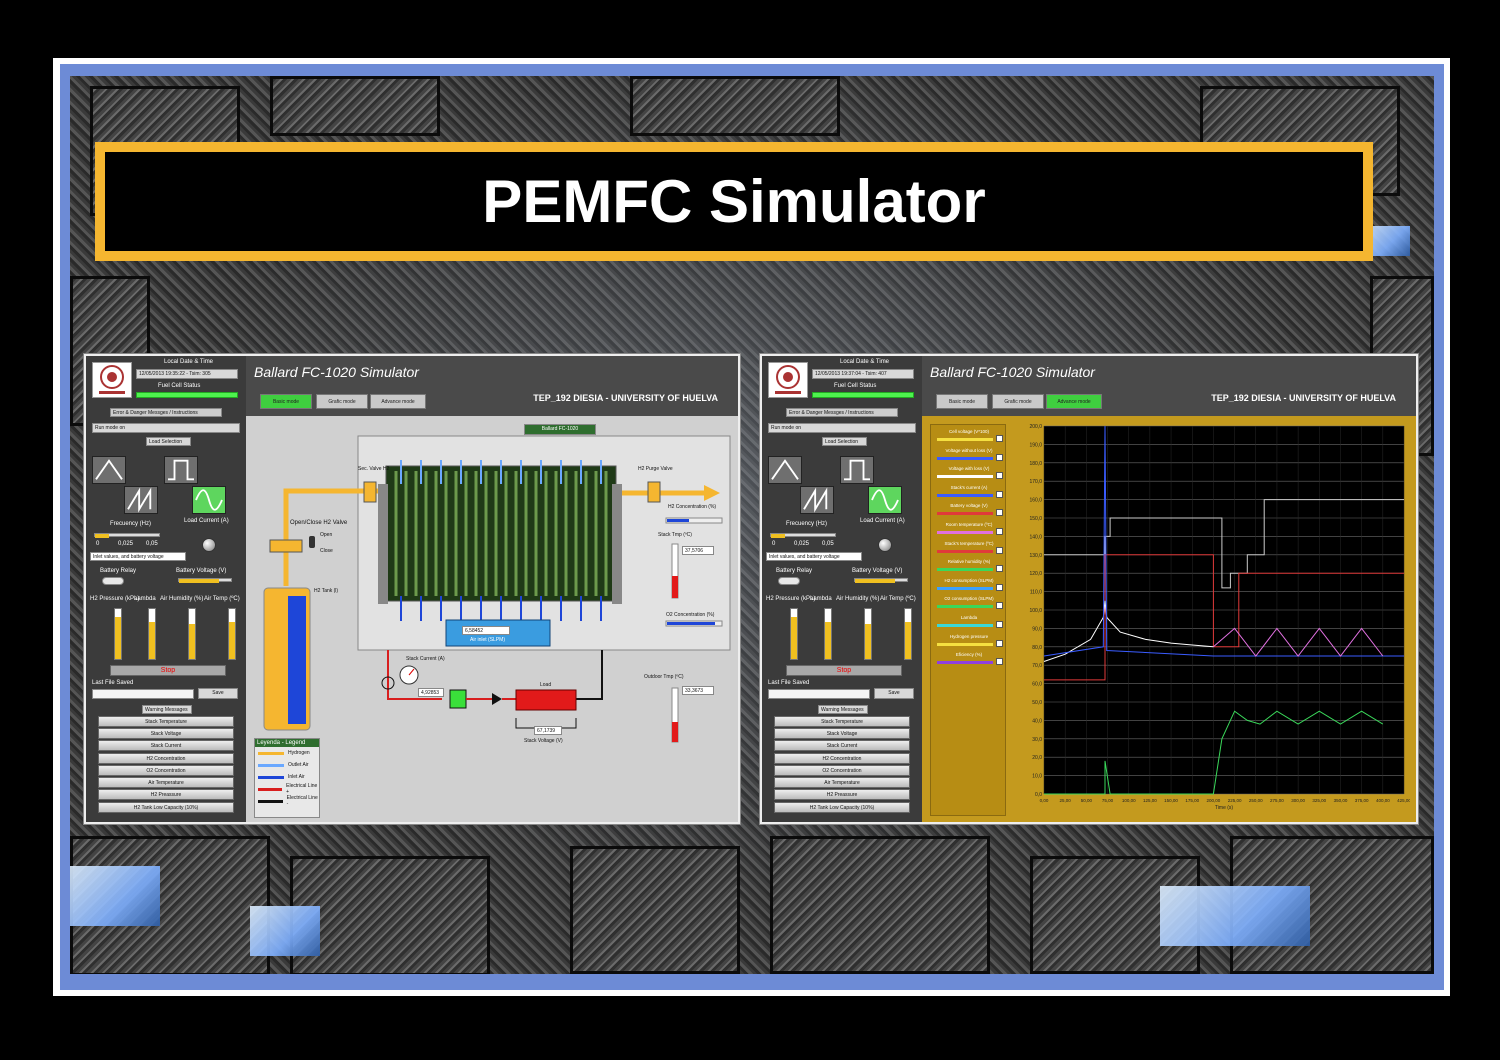 This screenshot has height=1060, width=1500. I want to click on fuel-cell-diagram, so click(497, 589).